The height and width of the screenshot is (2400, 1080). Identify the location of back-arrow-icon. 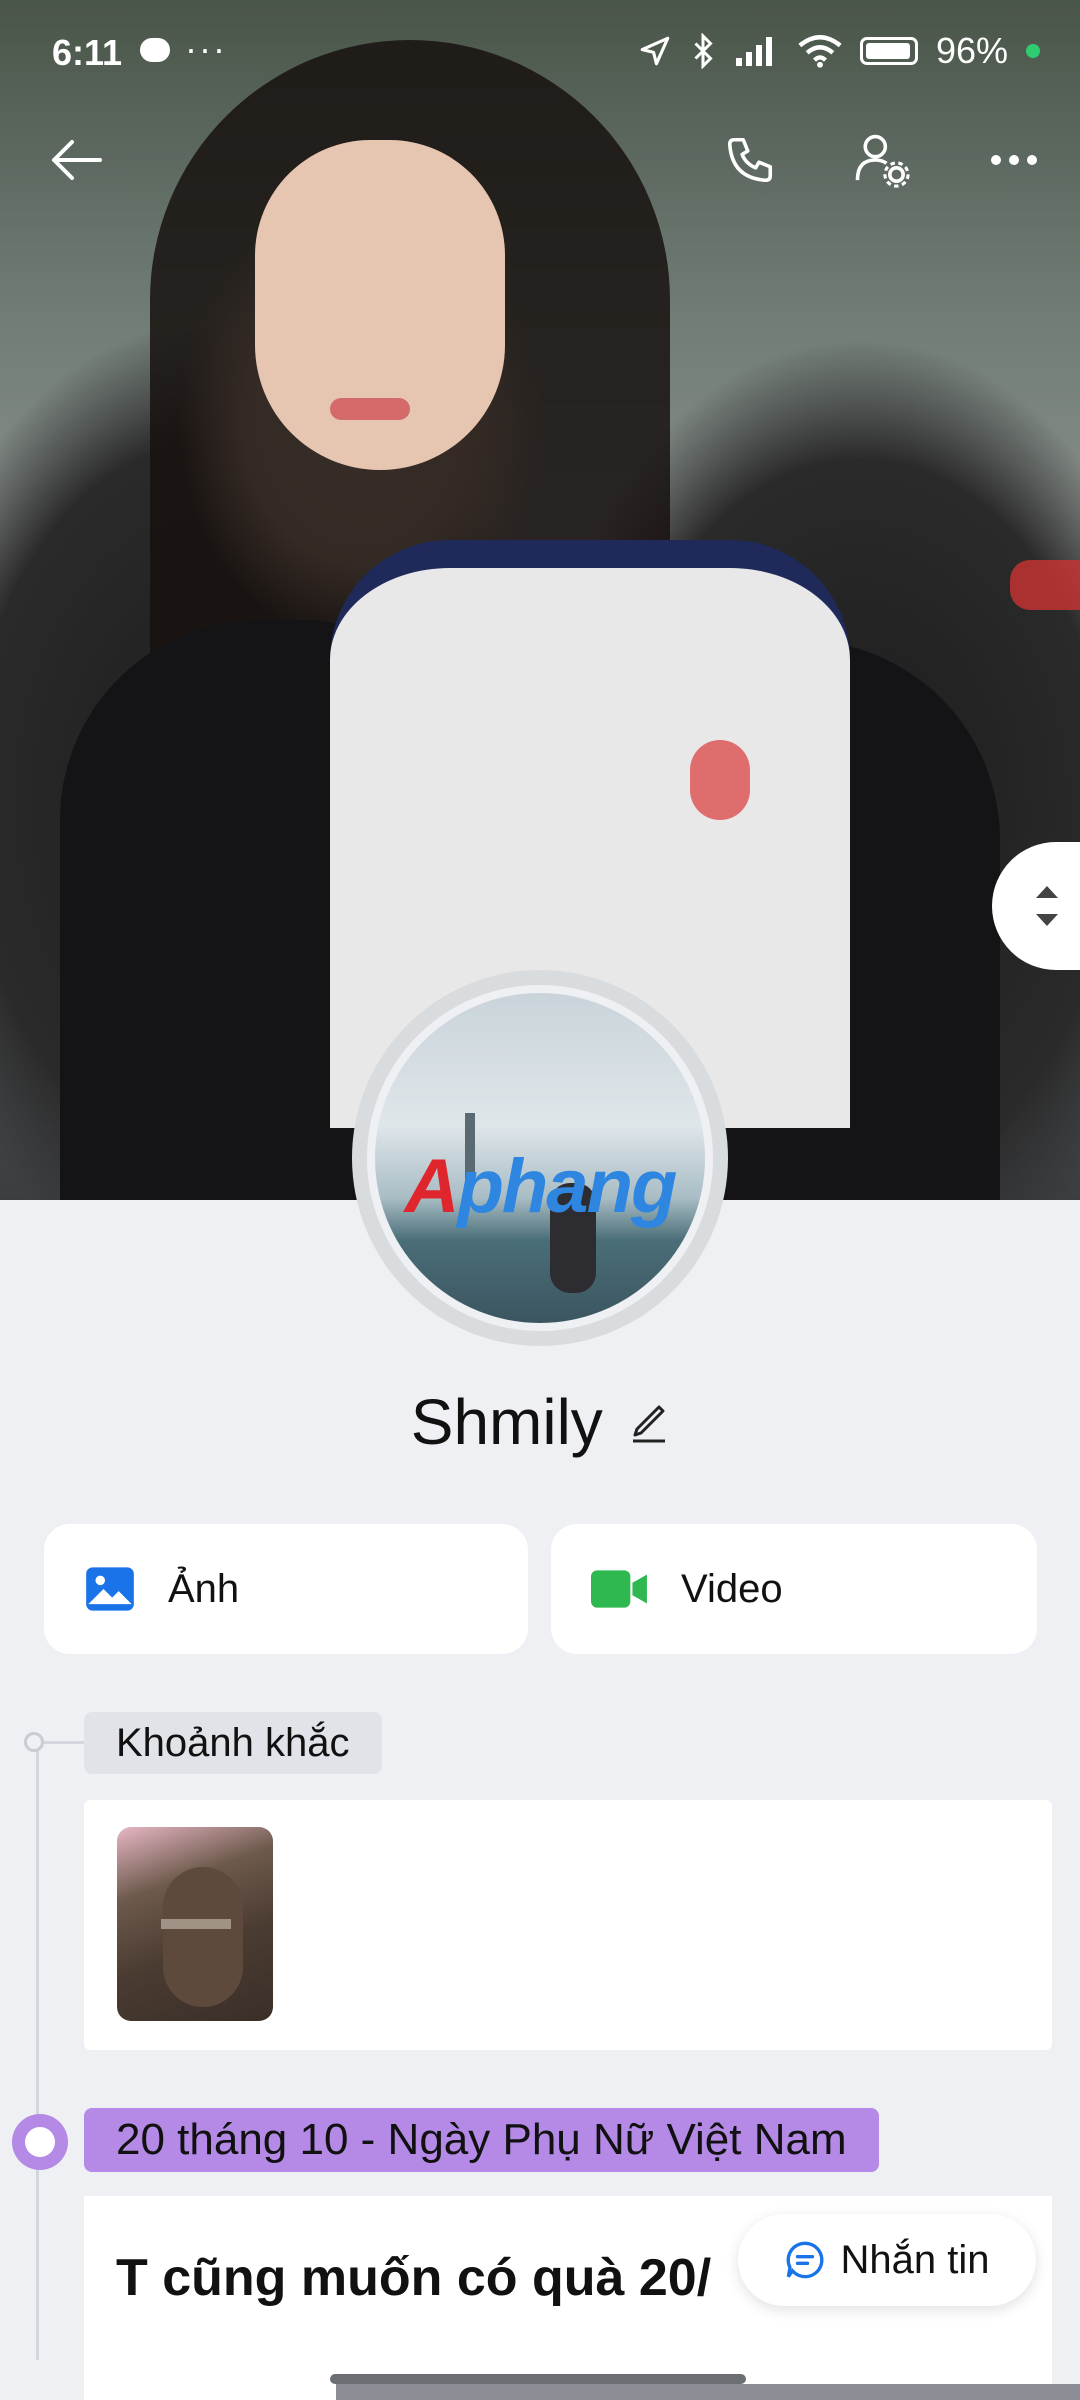
(77, 160).